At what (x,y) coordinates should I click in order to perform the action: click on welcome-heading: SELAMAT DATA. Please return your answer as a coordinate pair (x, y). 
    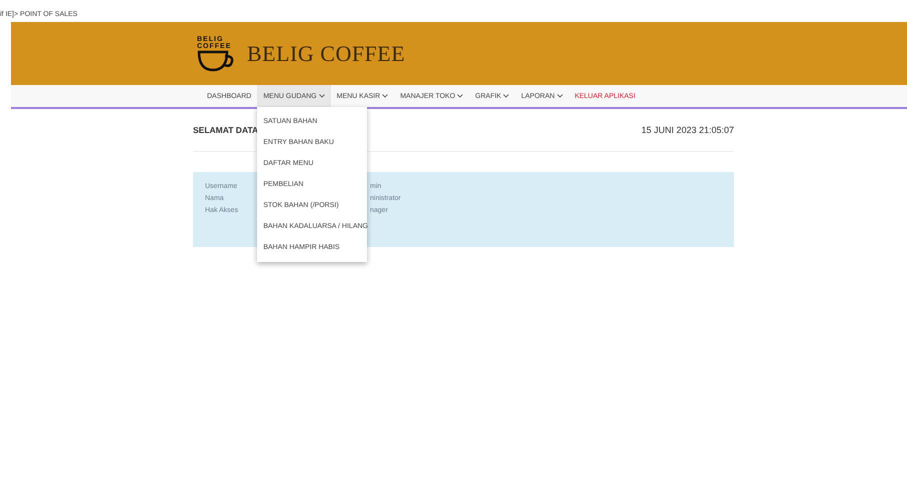
    Looking at the image, I should click on (225, 130).